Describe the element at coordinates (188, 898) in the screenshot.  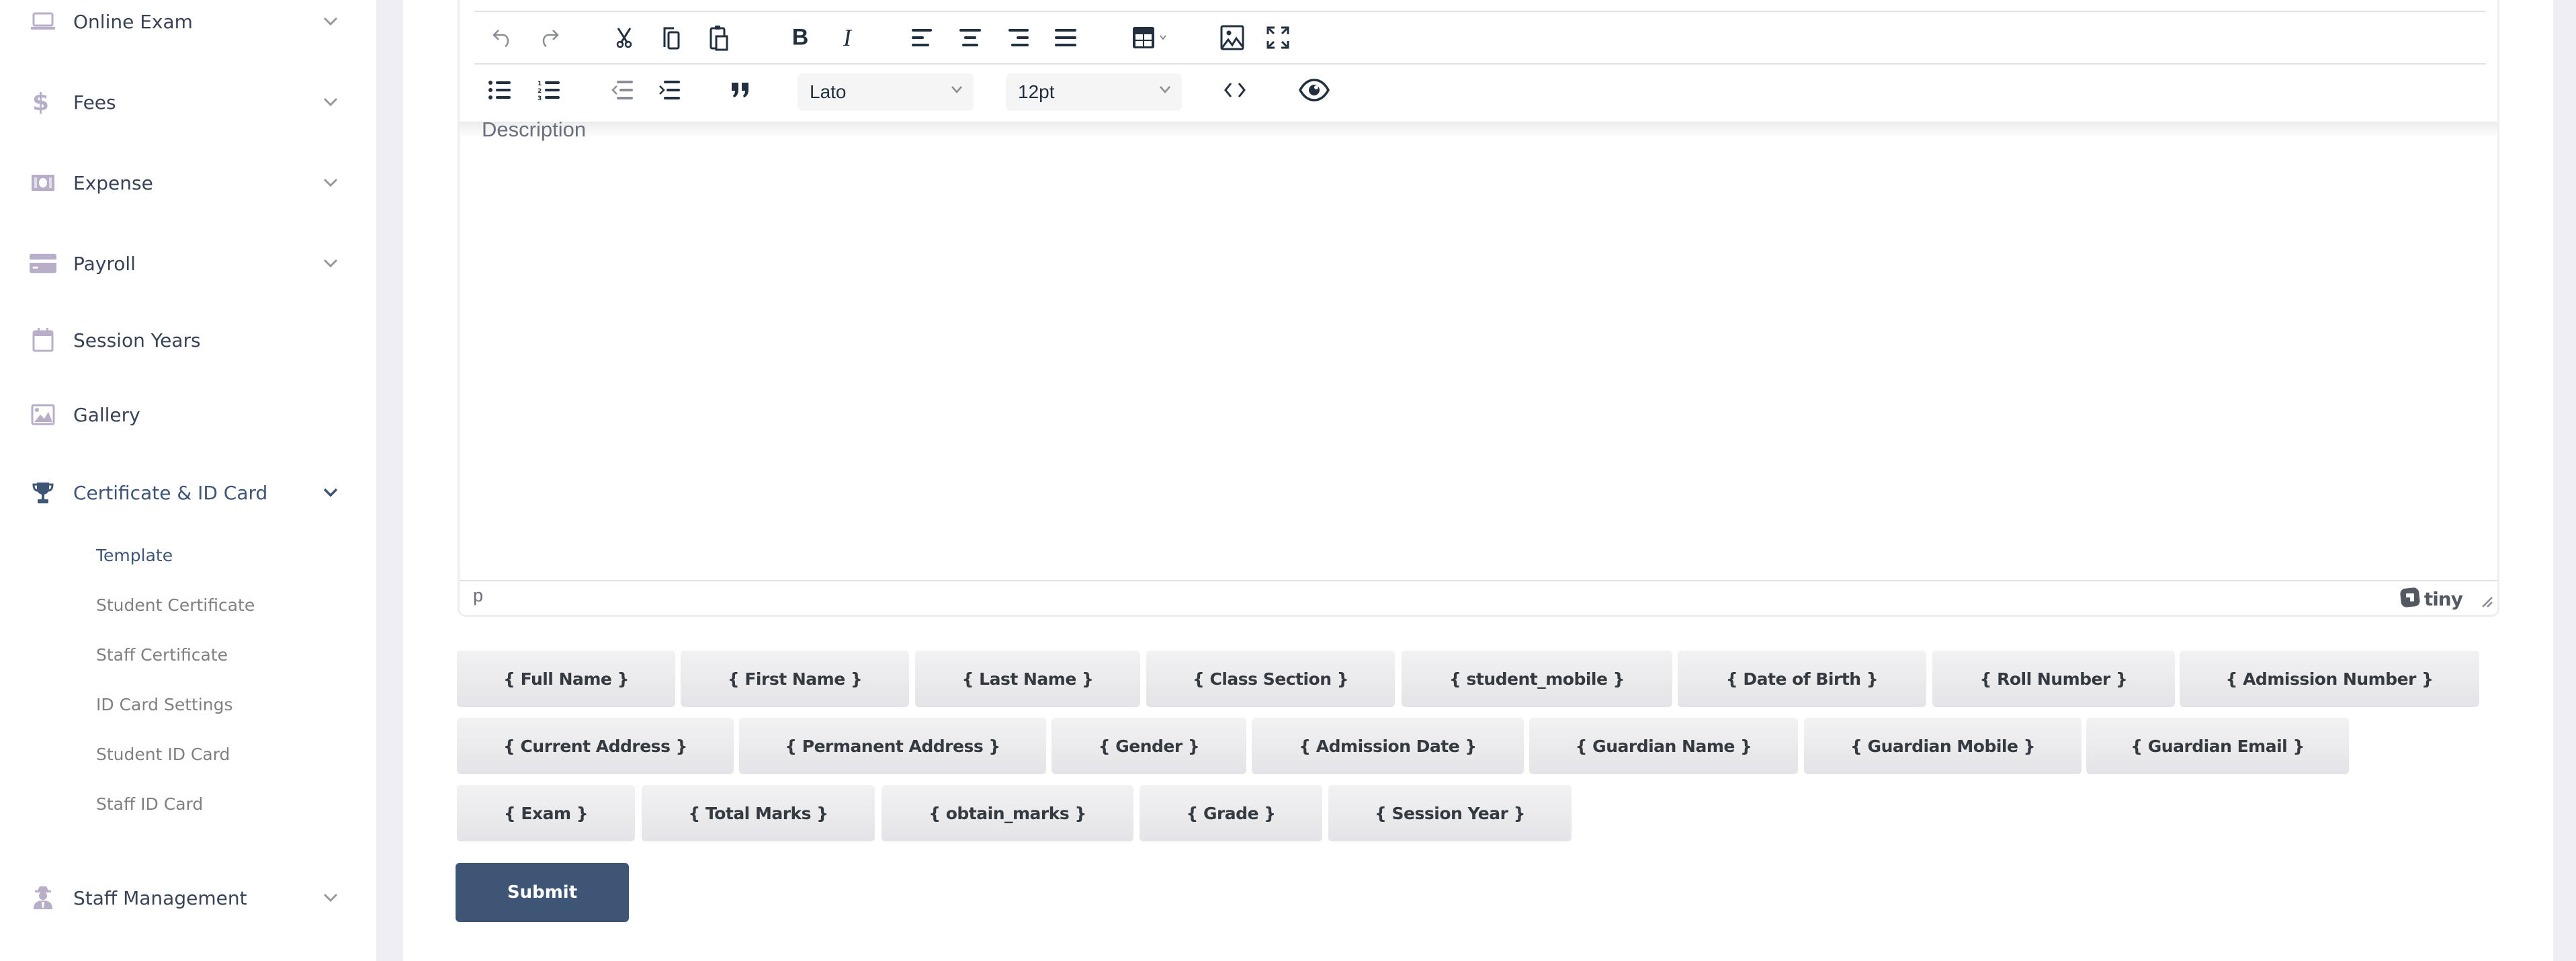
I see `sidebar-item-staff-management: Staff Management` at that location.